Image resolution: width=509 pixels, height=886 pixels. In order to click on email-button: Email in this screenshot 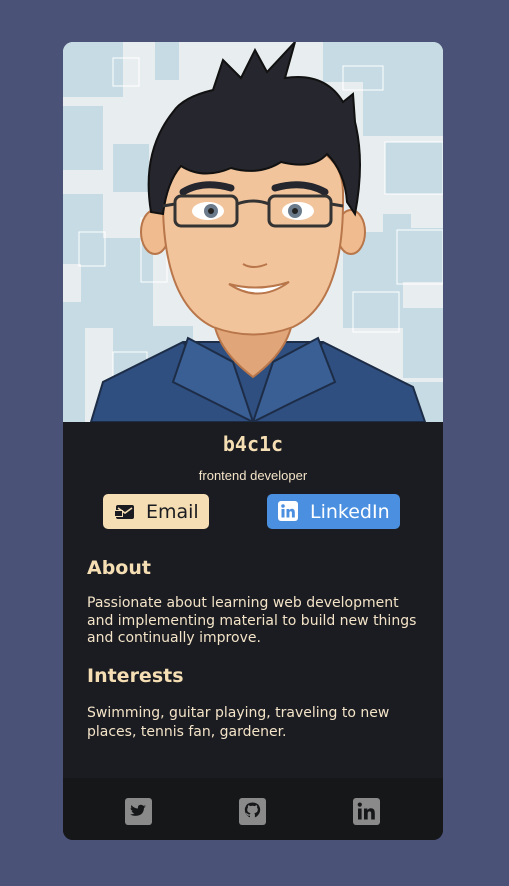, I will do `click(156, 511)`.